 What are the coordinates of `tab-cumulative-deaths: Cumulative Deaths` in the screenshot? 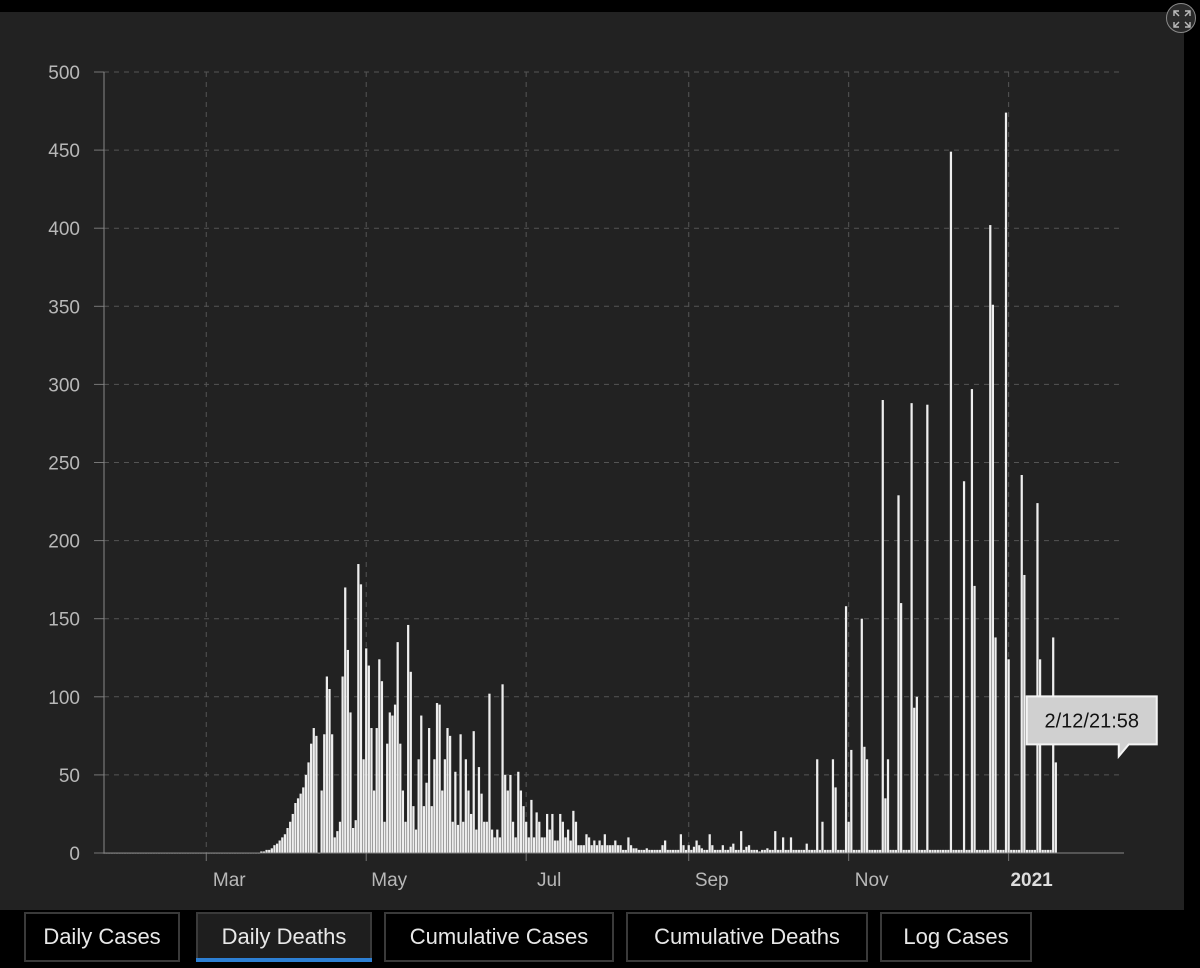 It's located at (747, 937).